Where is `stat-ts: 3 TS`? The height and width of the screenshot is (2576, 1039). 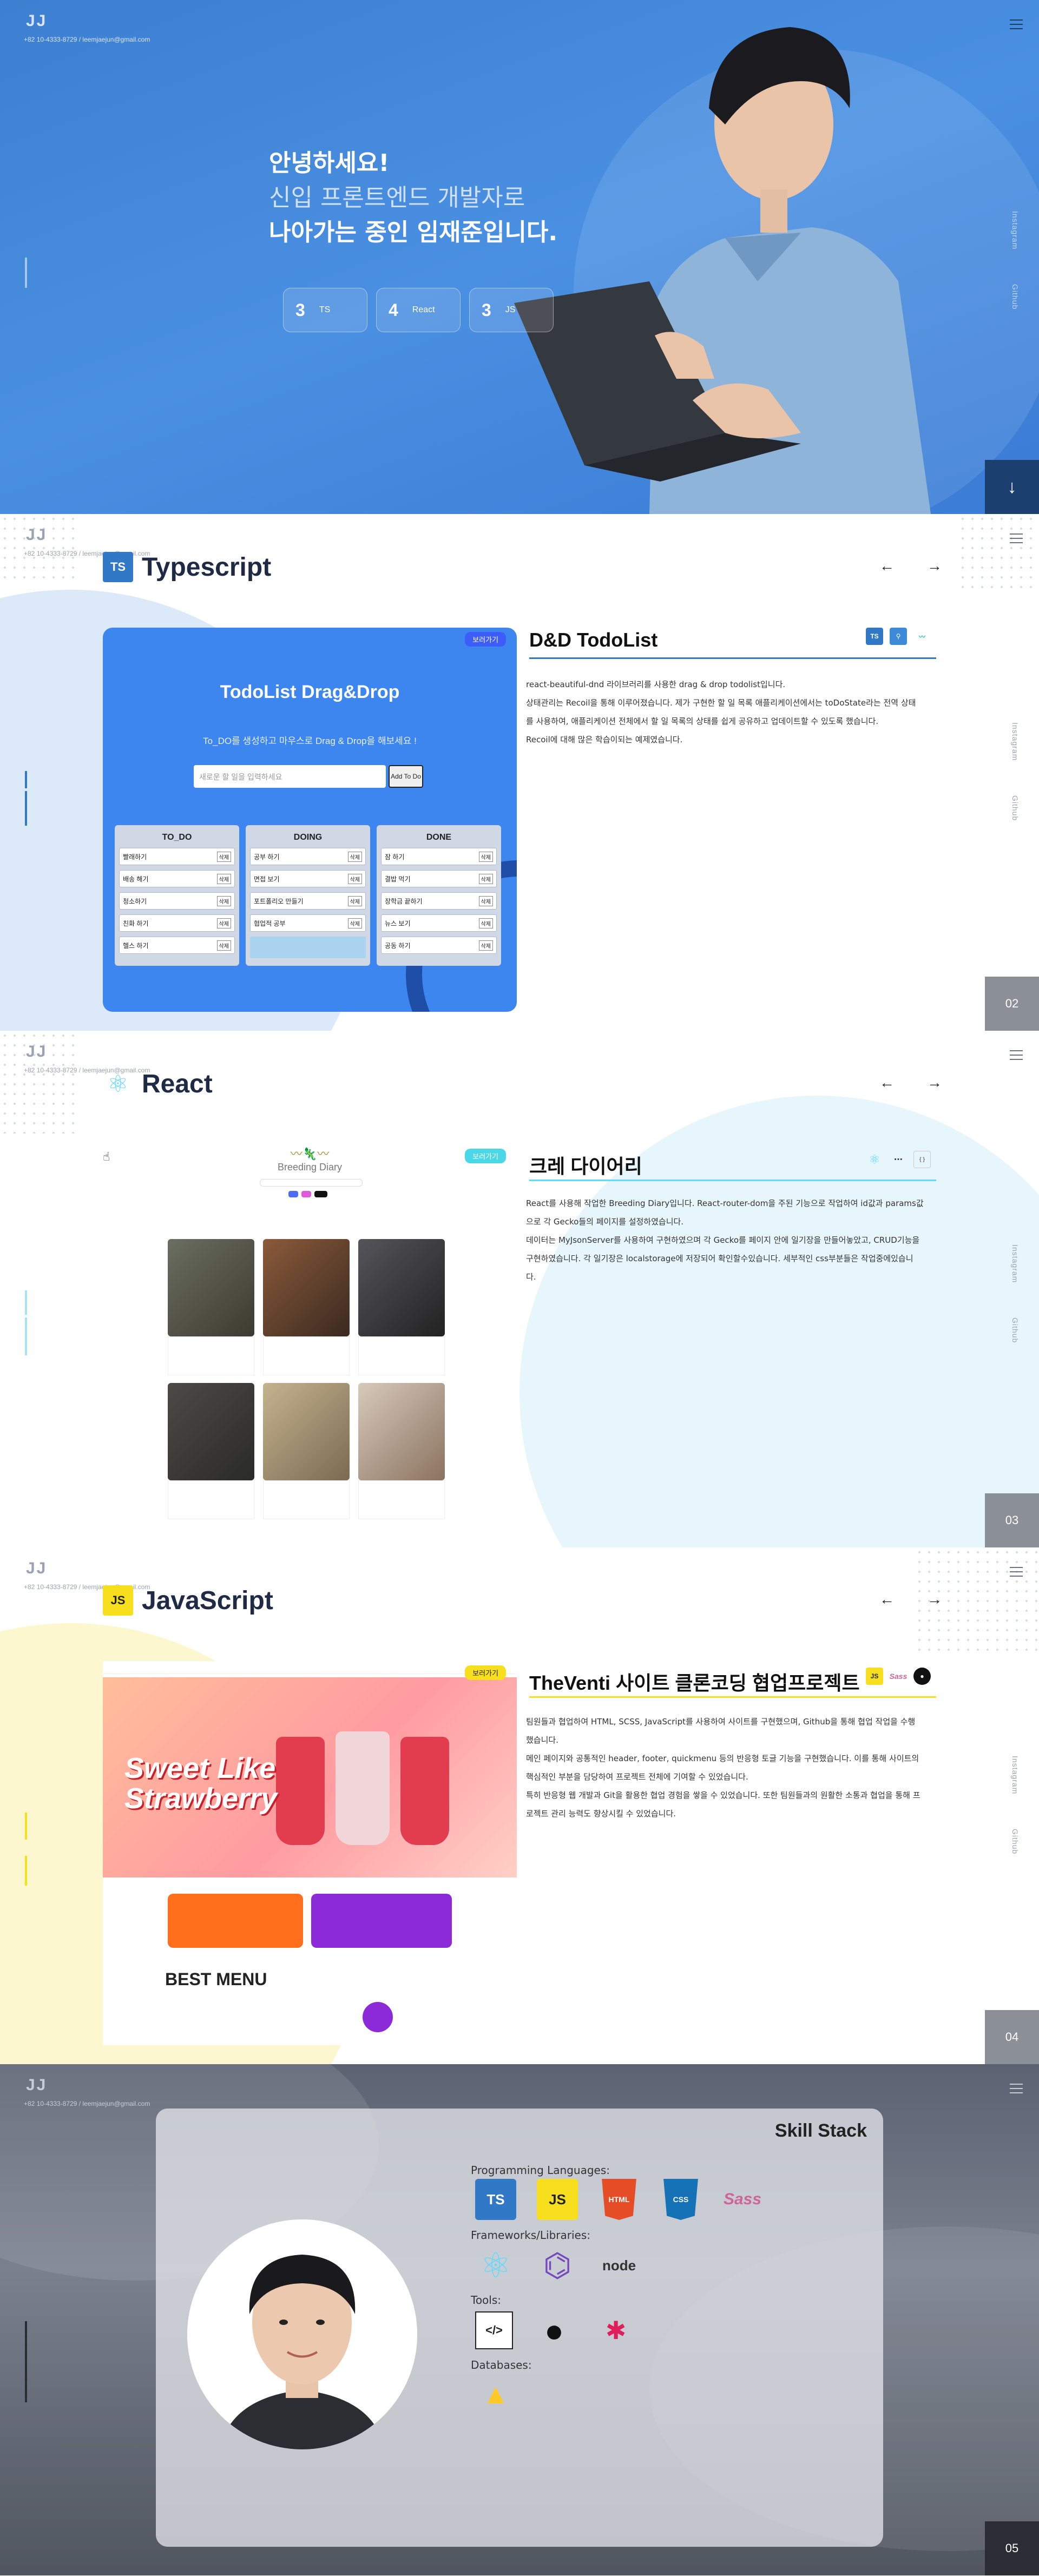 stat-ts: 3 TS is located at coordinates (325, 310).